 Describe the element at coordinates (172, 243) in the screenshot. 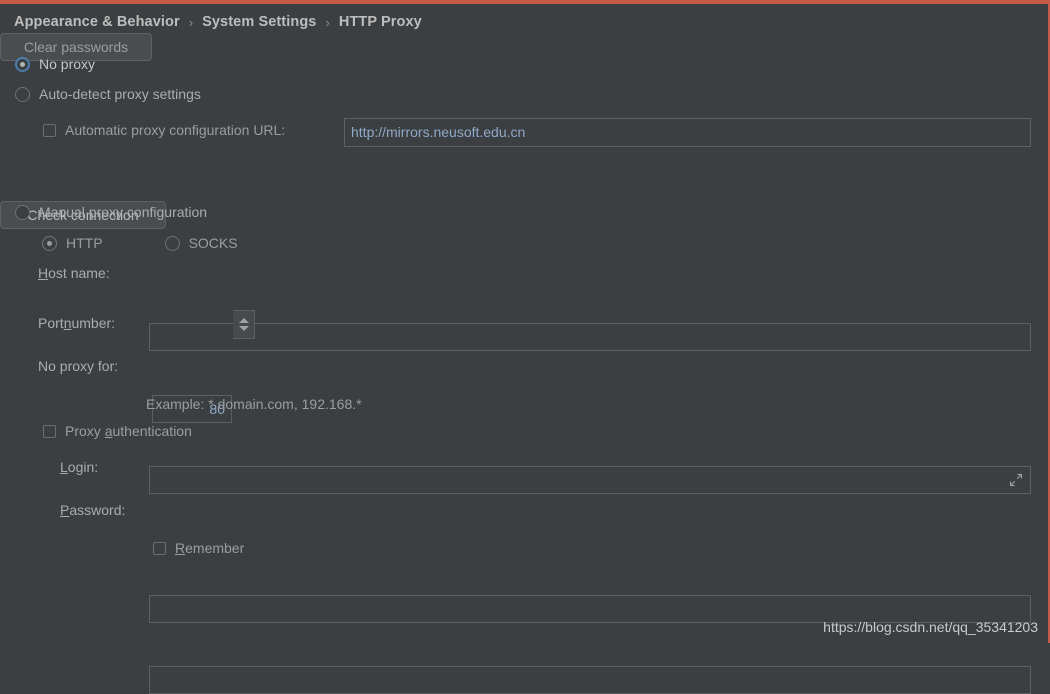

I see `radio-socks-icon` at that location.